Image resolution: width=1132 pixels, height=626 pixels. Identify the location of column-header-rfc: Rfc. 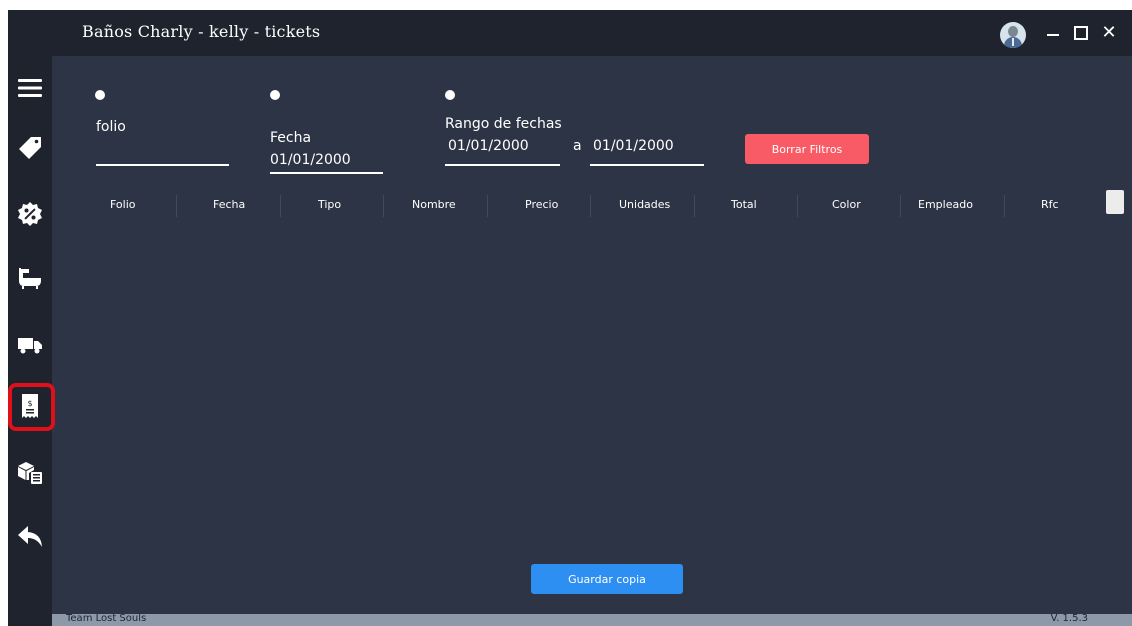
(1050, 204).